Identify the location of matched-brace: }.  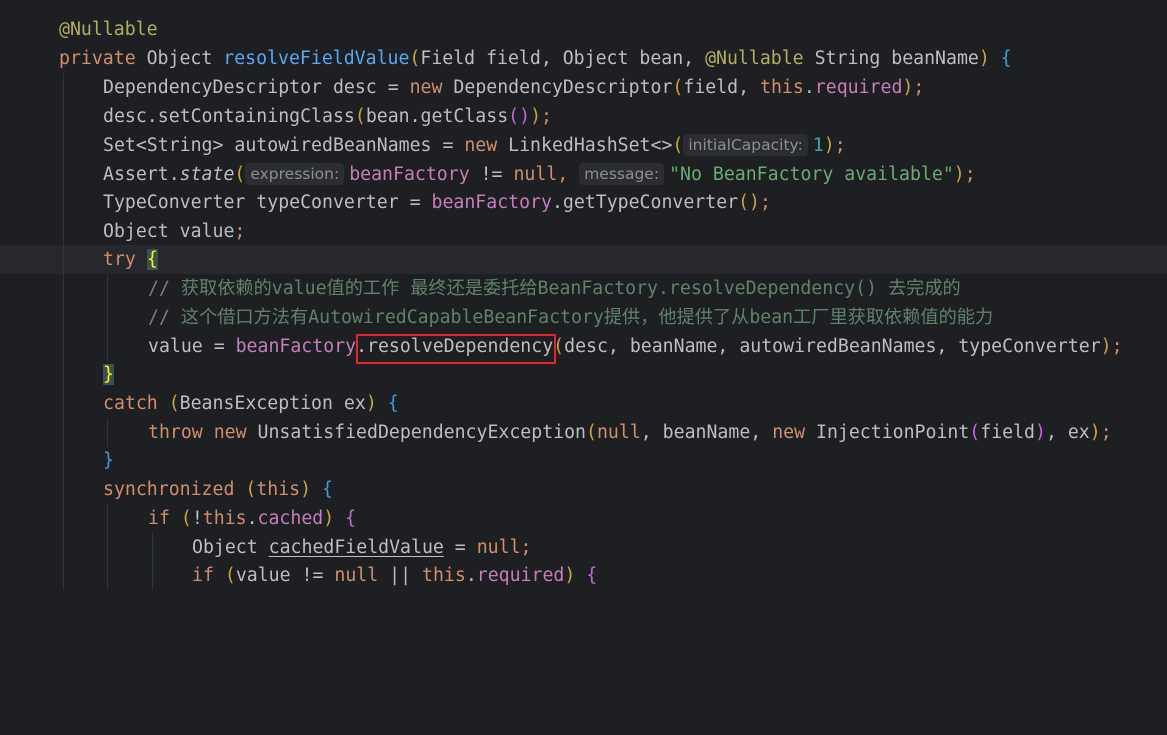
(108, 374).